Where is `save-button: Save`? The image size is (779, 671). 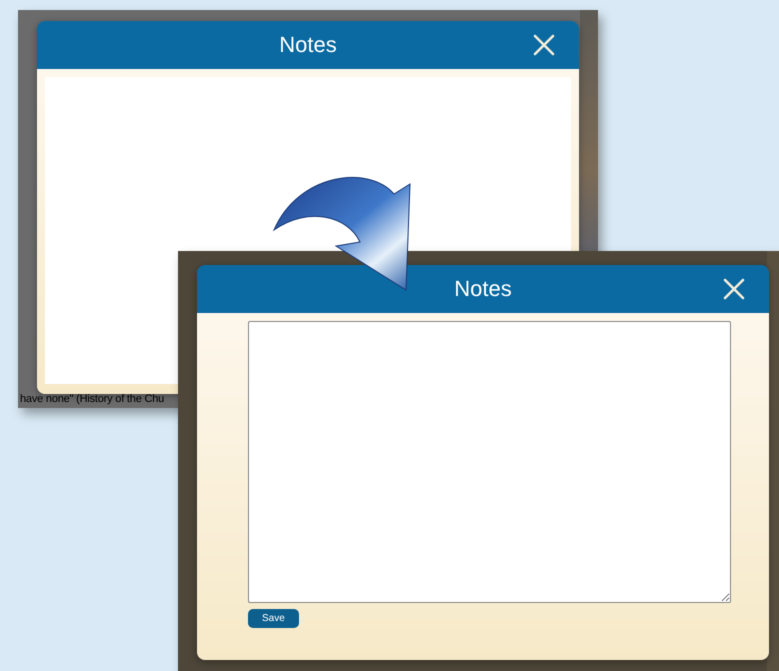 save-button: Save is located at coordinates (273, 618).